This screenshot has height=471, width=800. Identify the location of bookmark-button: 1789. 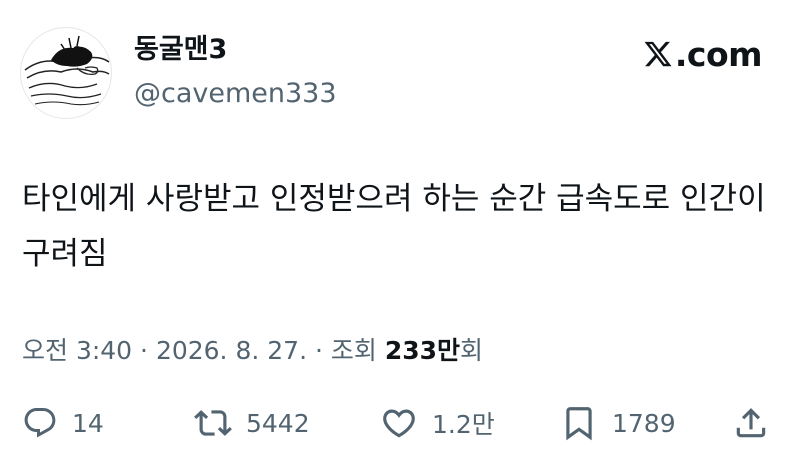
(618, 423).